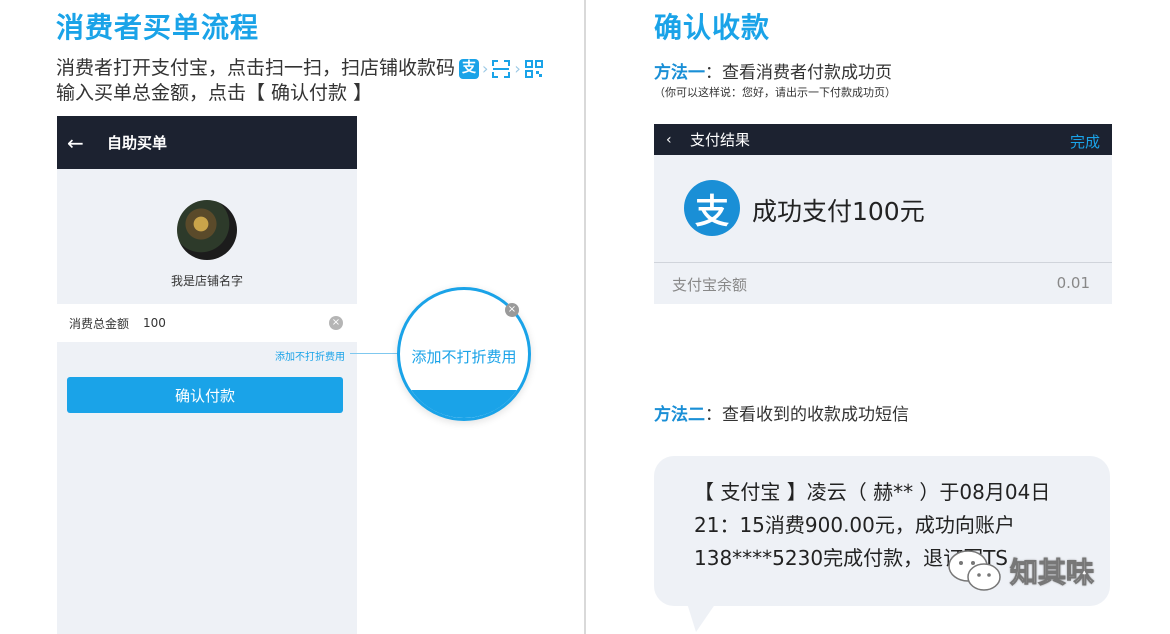 The height and width of the screenshot is (634, 1170). I want to click on qr-code-icon, so click(533, 68).